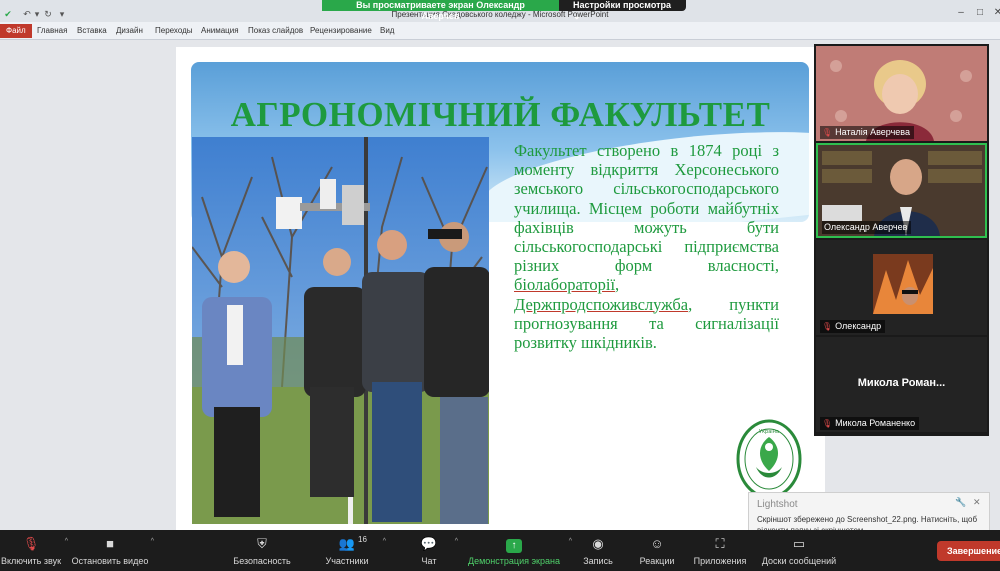  I want to click on chat-button: 💬 Чат ^, so click(435, 550).